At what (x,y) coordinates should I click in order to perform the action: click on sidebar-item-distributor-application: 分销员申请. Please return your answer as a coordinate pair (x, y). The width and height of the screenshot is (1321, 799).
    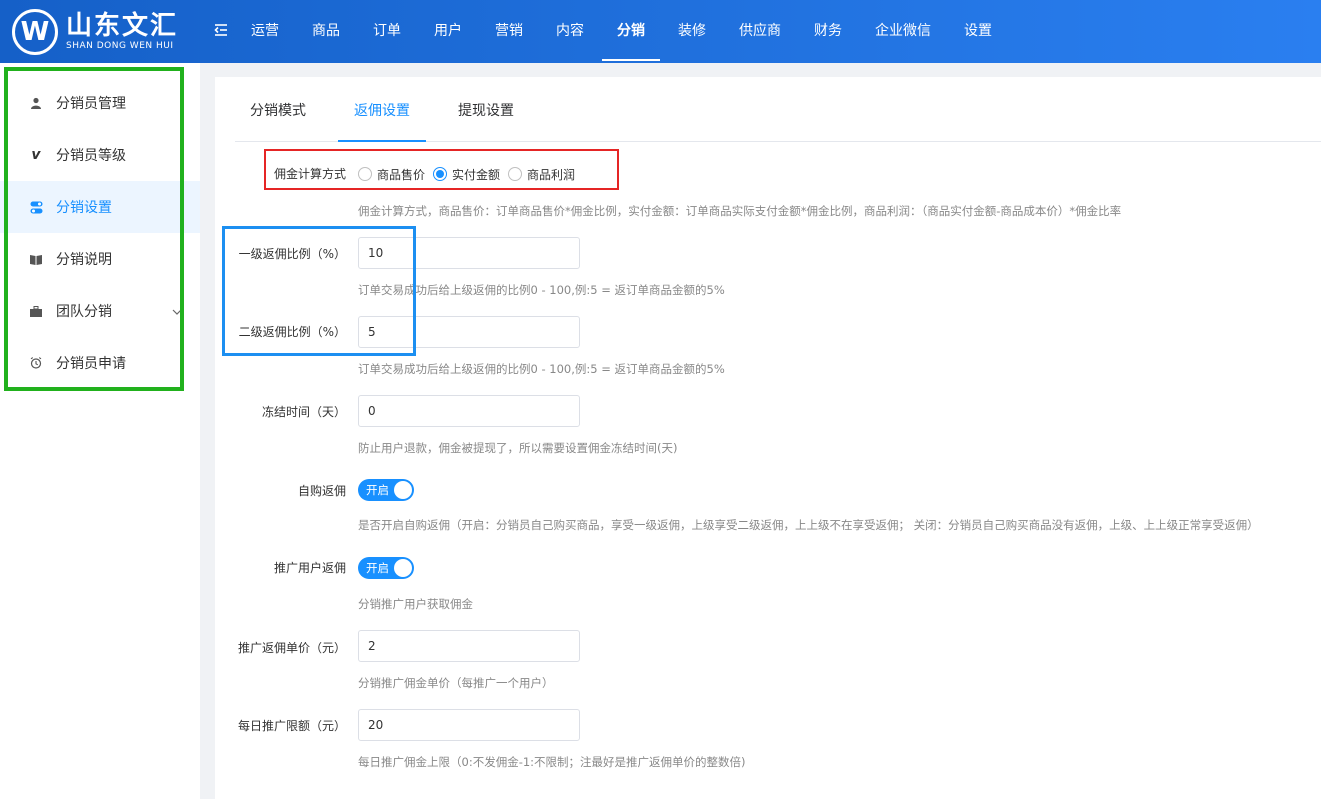
    Looking at the image, I should click on (100, 363).